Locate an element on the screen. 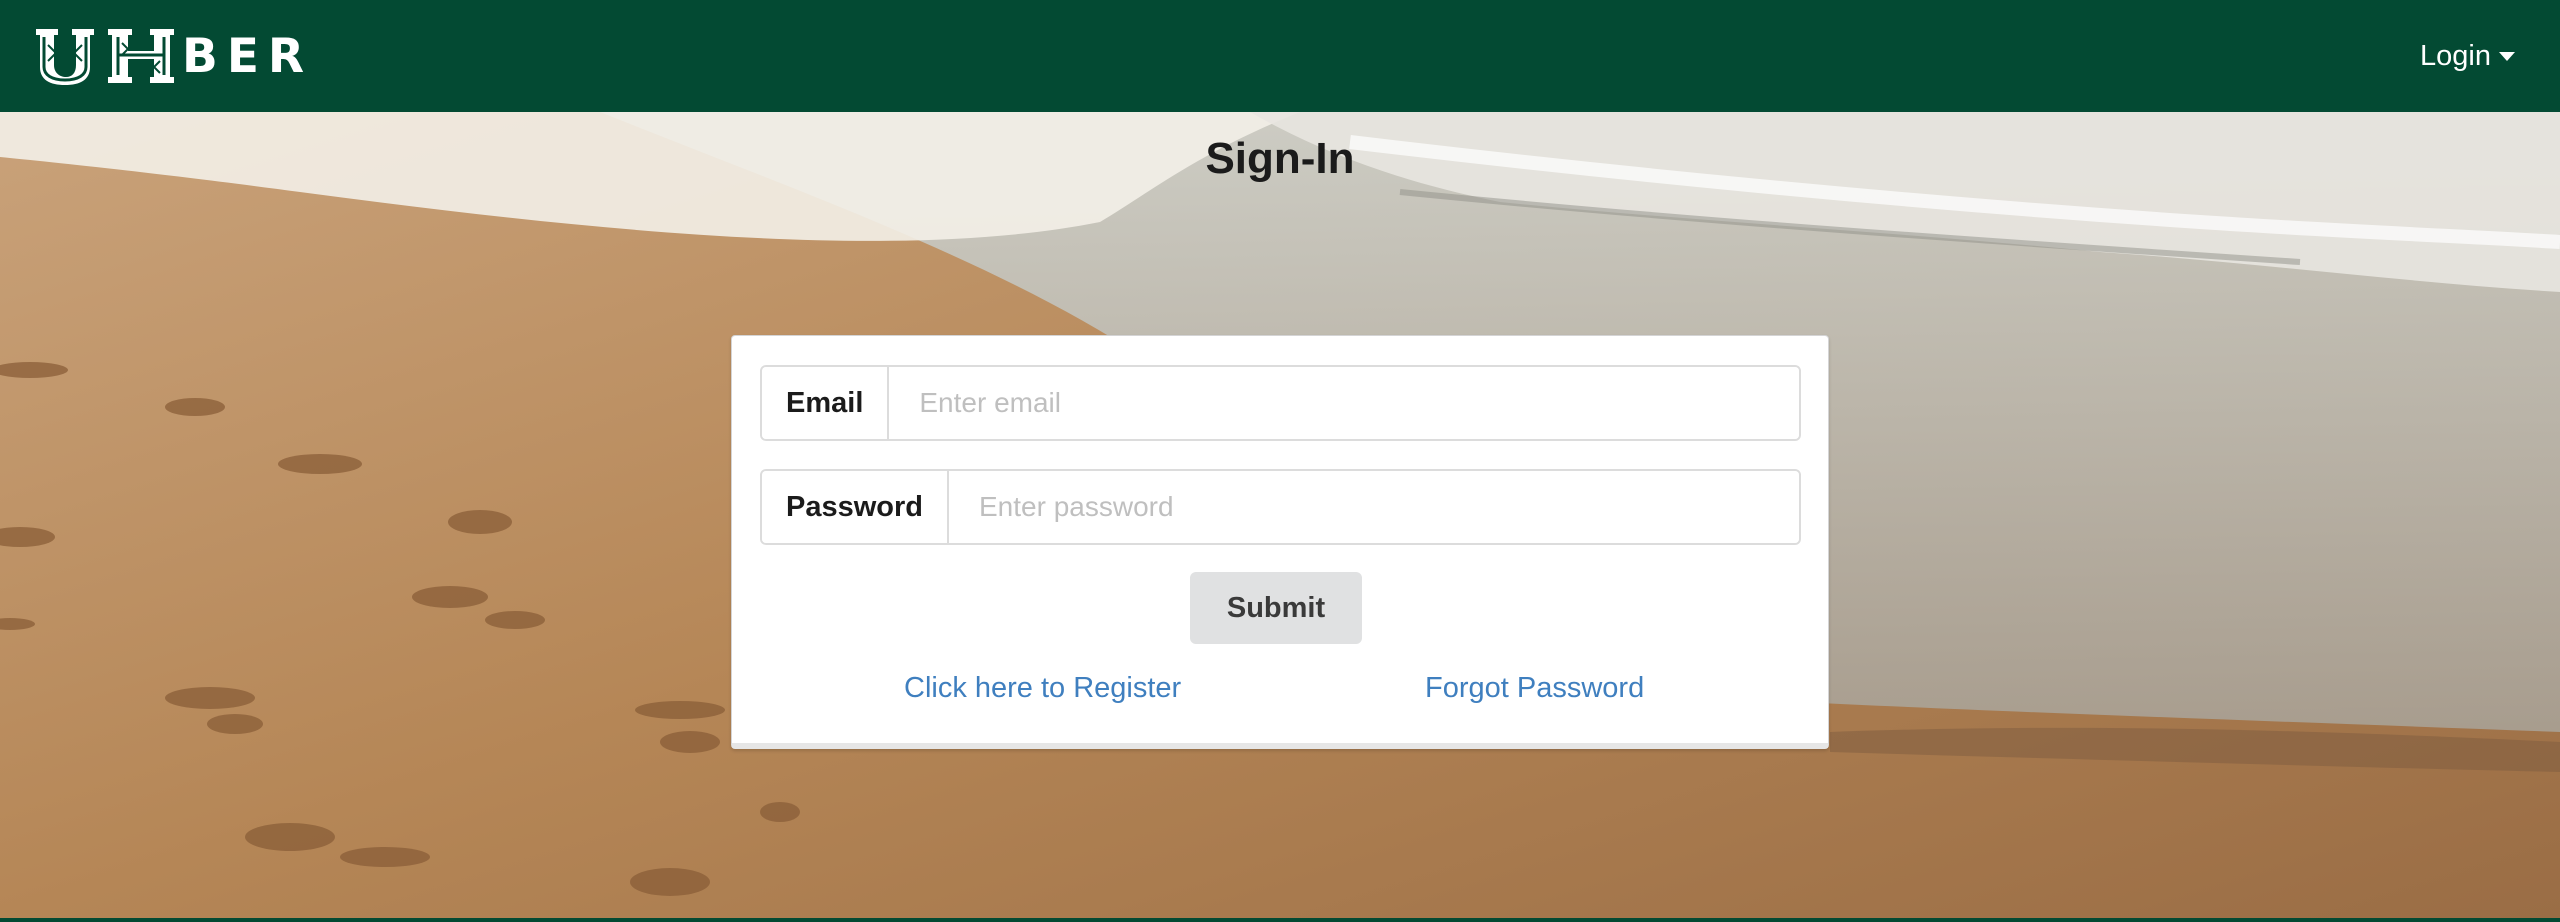 The image size is (2560, 922). brand-logo: BER is located at coordinates (173, 56).